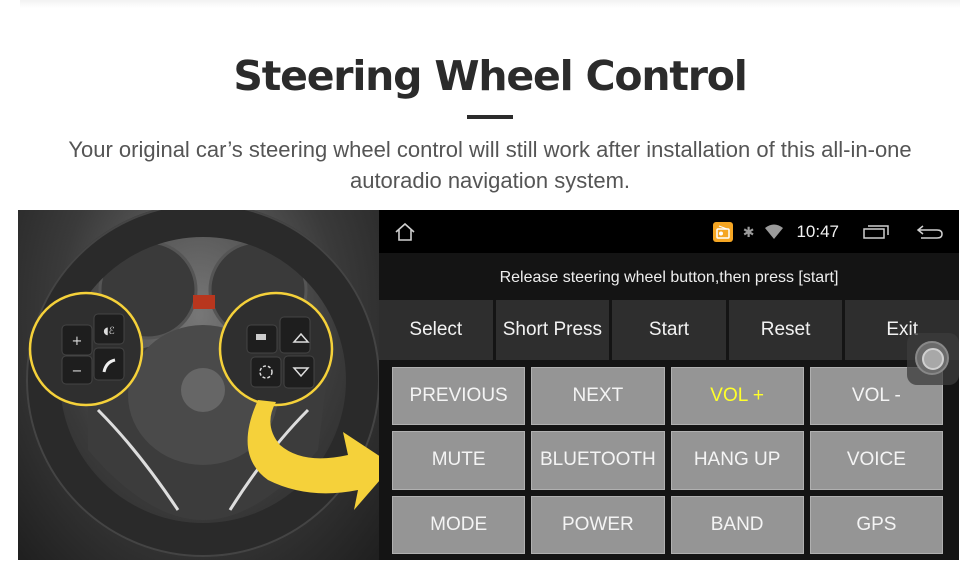 This screenshot has width=980, height=584. Describe the element at coordinates (108, 331) in the screenshot. I see `svg-text: ◖ℰ` at that location.